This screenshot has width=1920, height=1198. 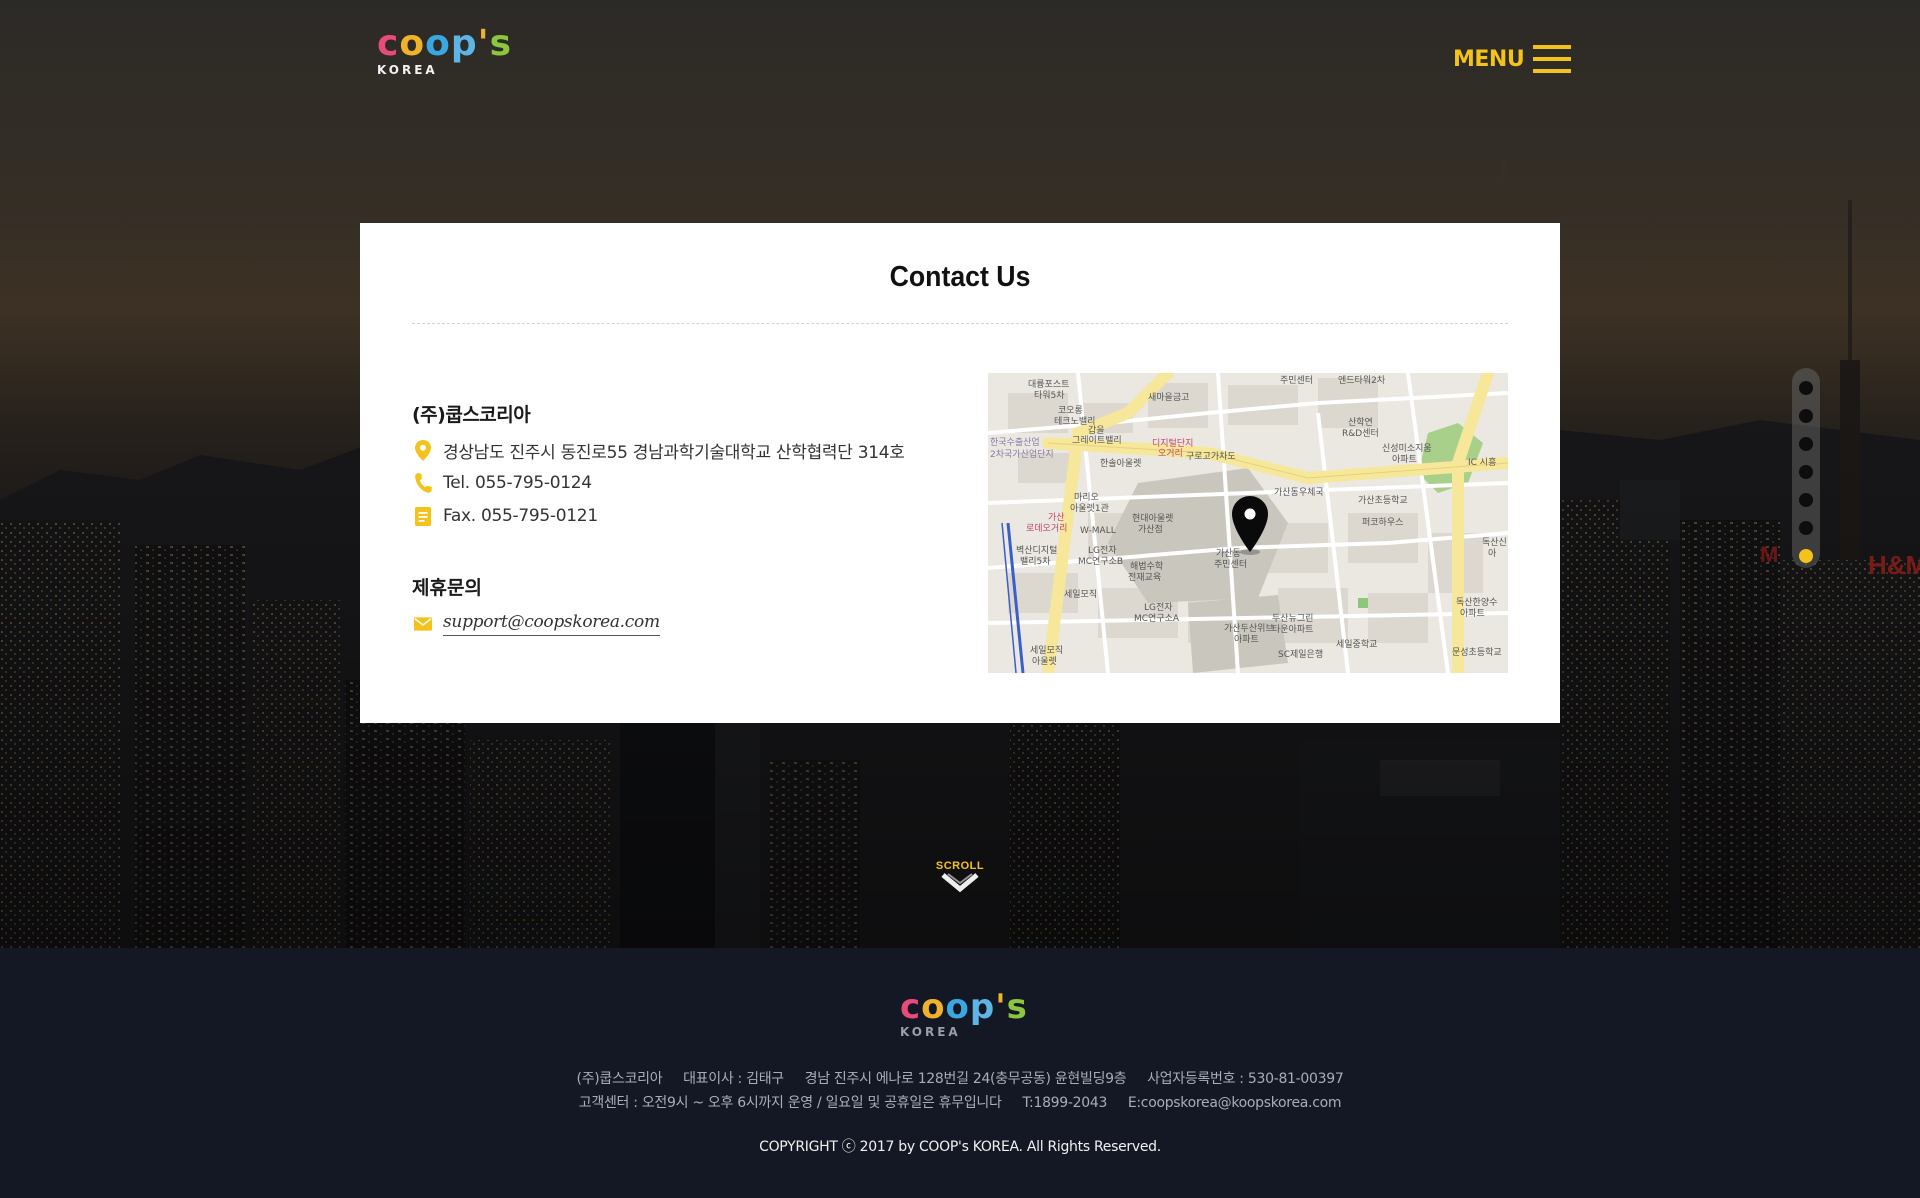 What do you see at coordinates (1144, 577) in the screenshot?
I see `svg-text: 전재교육` at bounding box center [1144, 577].